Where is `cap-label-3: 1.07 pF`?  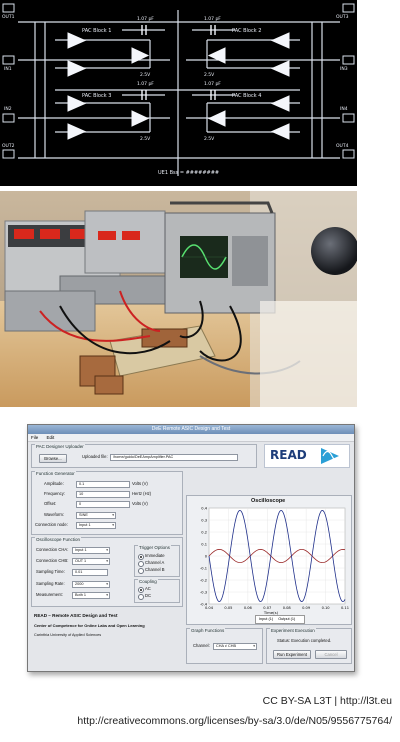 cap-label-3: 1.07 pF is located at coordinates (145, 84).